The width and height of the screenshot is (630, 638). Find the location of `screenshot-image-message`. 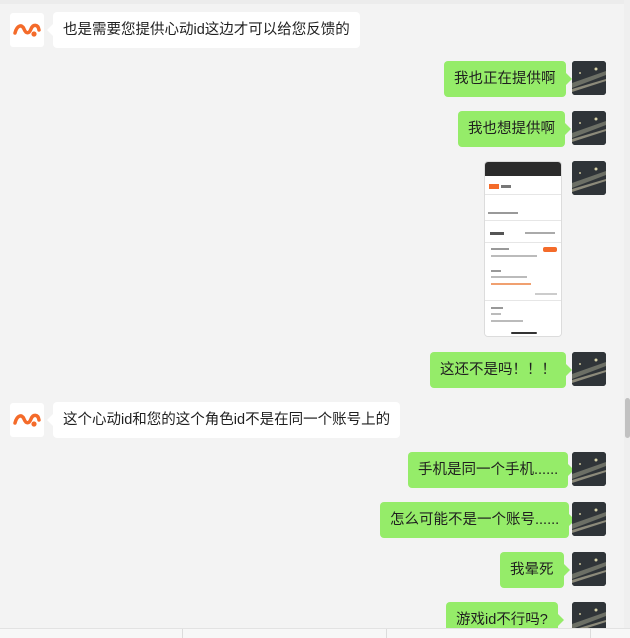

screenshot-image-message is located at coordinates (523, 249).